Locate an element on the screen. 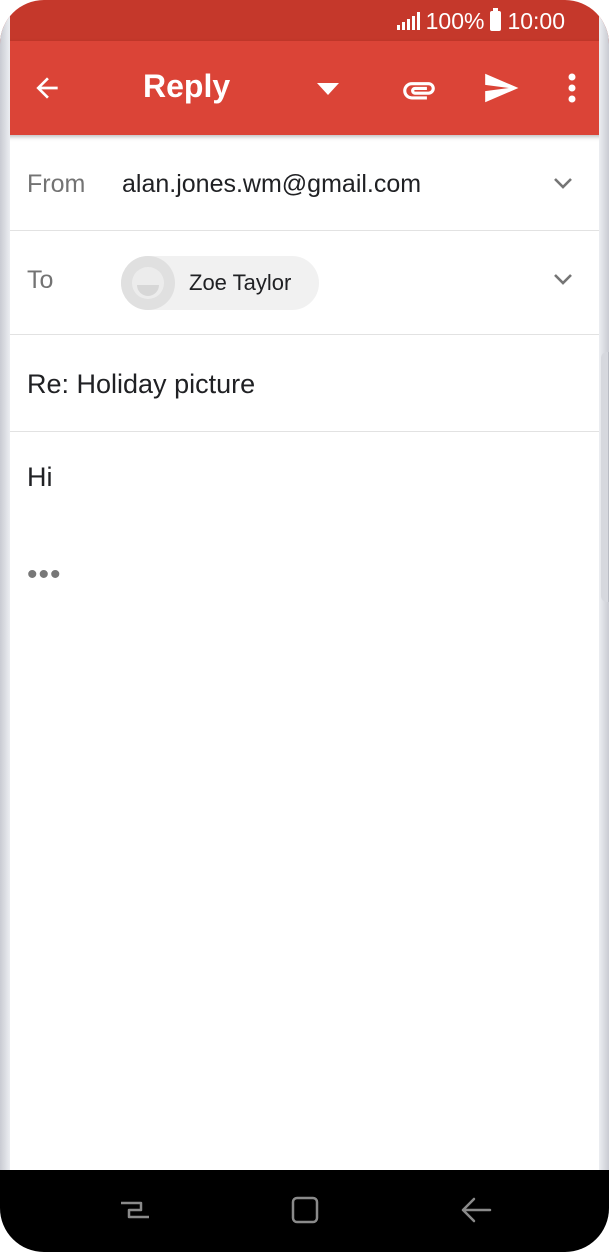 This screenshot has height=1252, width=609. battery-icon is located at coordinates (496, 19).